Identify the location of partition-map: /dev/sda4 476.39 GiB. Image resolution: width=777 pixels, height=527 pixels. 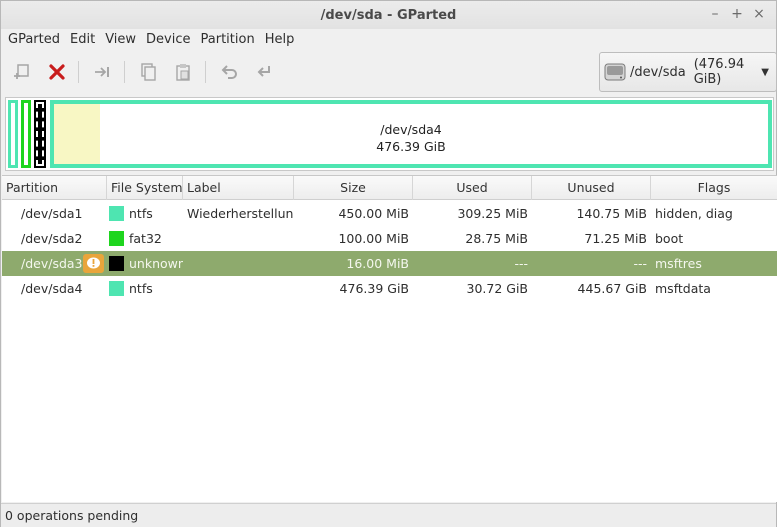
(389, 134).